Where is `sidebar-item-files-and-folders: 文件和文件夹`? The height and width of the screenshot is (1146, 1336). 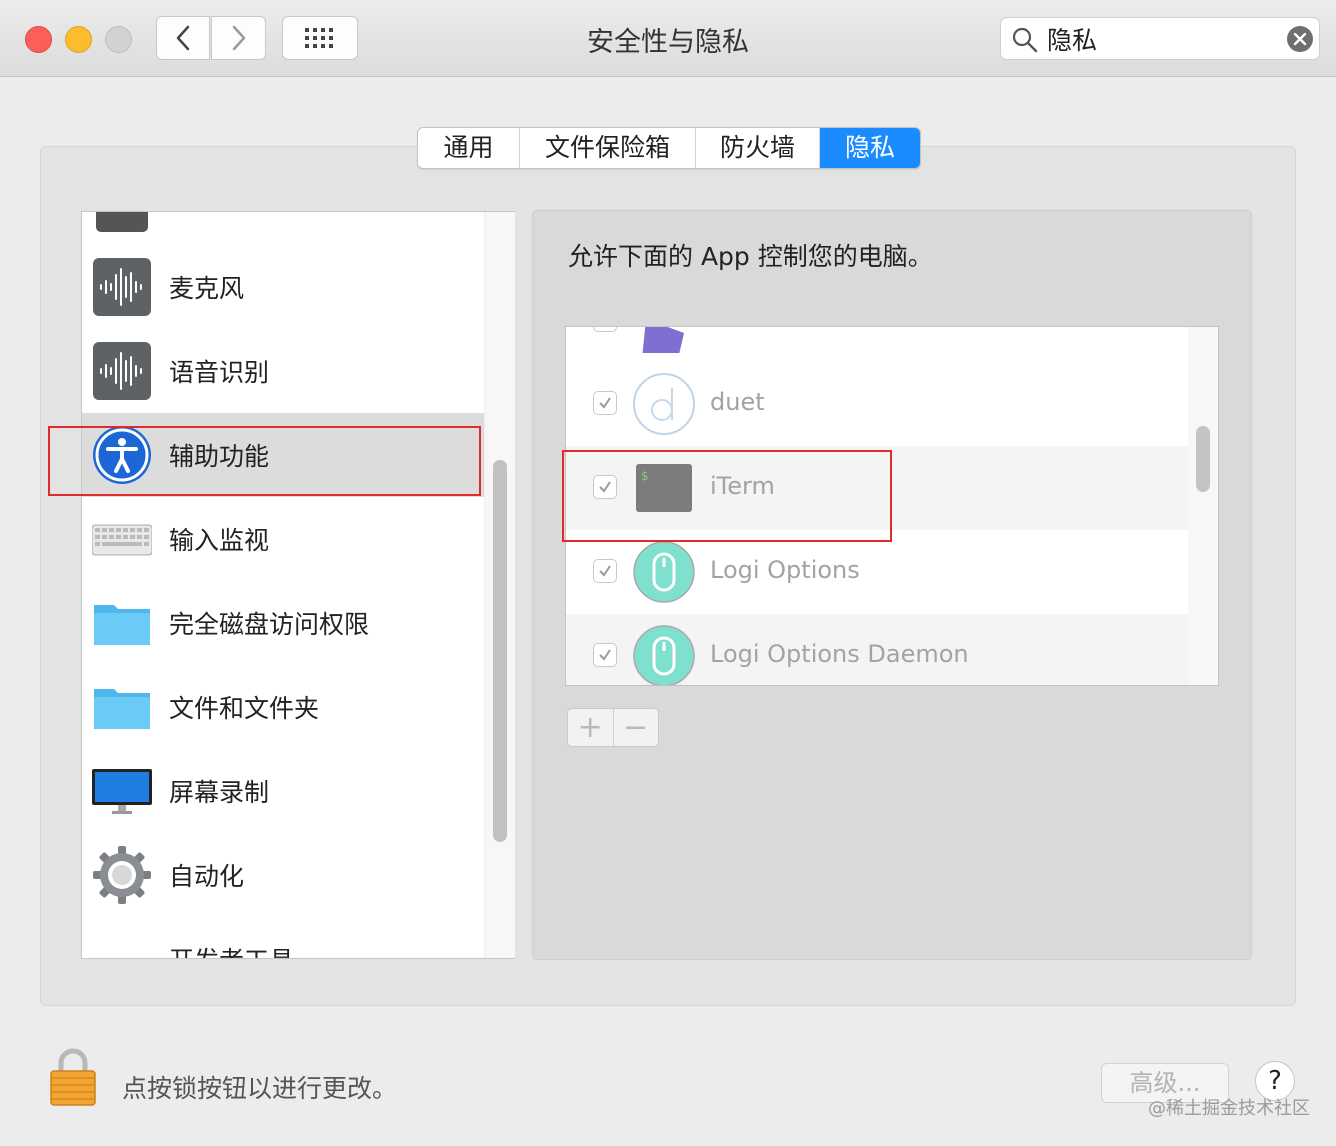 sidebar-item-files-and-folders: 文件和文件夹 is located at coordinates (283, 707).